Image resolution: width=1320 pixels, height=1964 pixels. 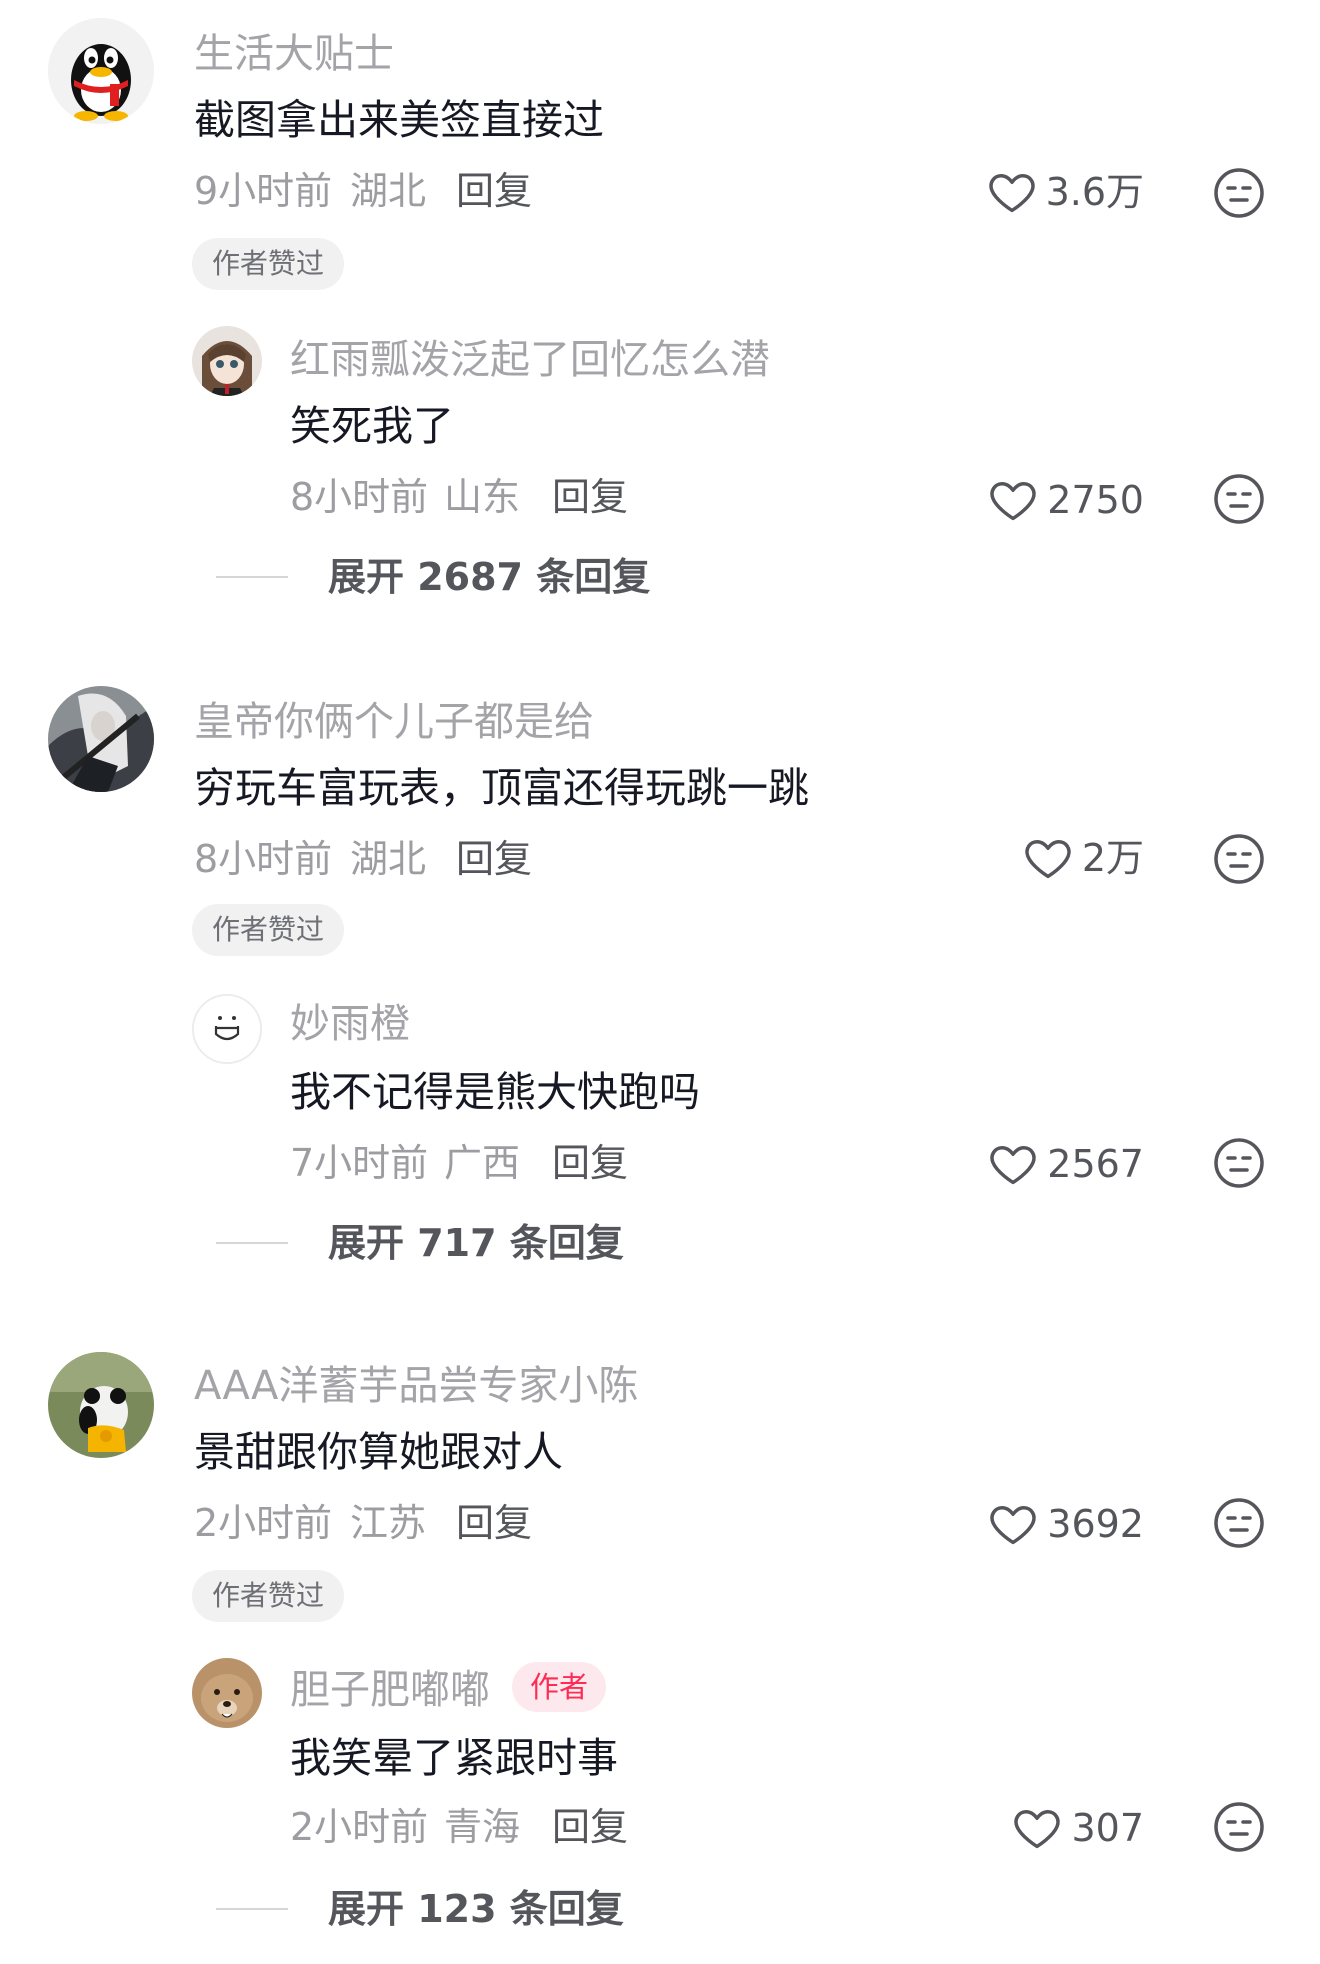 I want to click on reply-location: 青海, so click(x=482, y=1827).